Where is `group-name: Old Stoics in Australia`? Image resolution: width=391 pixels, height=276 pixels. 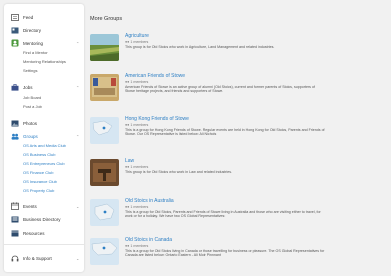 group-name: Old Stoics in Australia is located at coordinates (149, 201).